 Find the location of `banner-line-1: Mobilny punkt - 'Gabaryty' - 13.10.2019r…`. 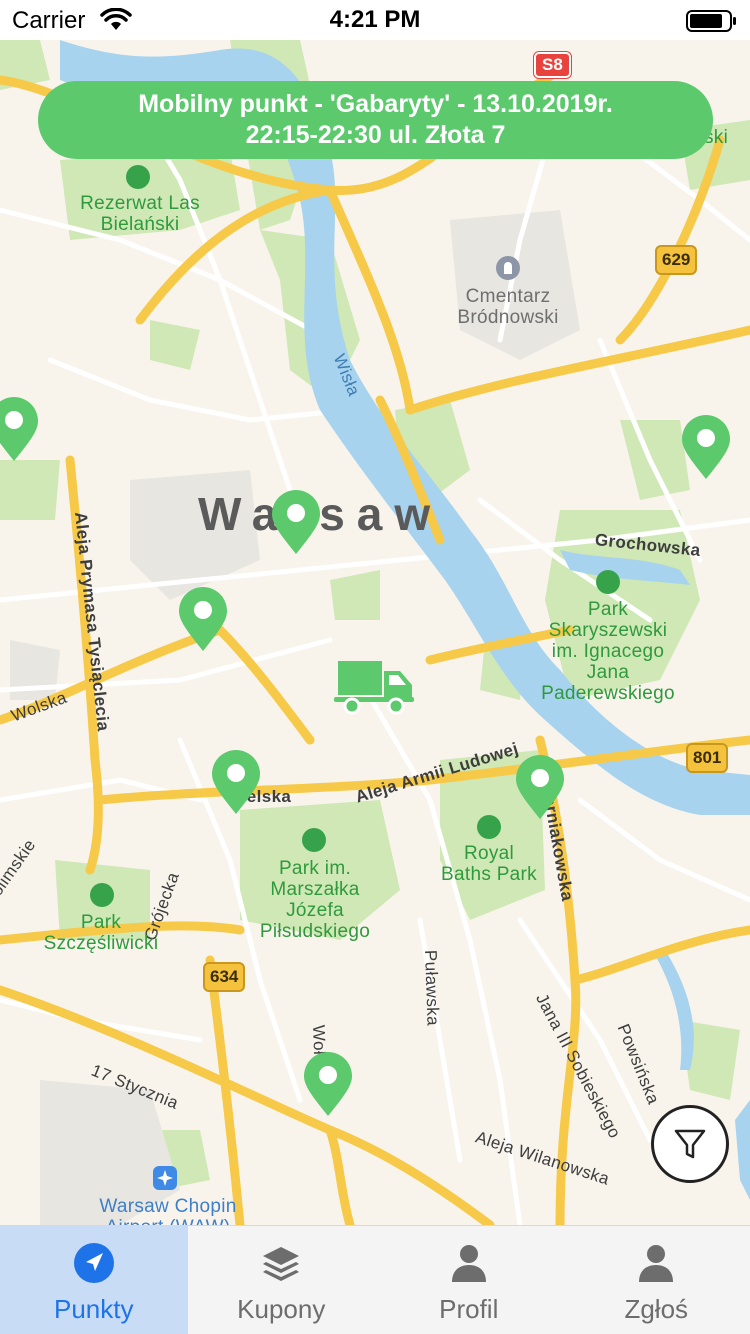

banner-line-1: Mobilny punkt - 'Gabaryty' - 13.10.2019r… is located at coordinates (375, 104).